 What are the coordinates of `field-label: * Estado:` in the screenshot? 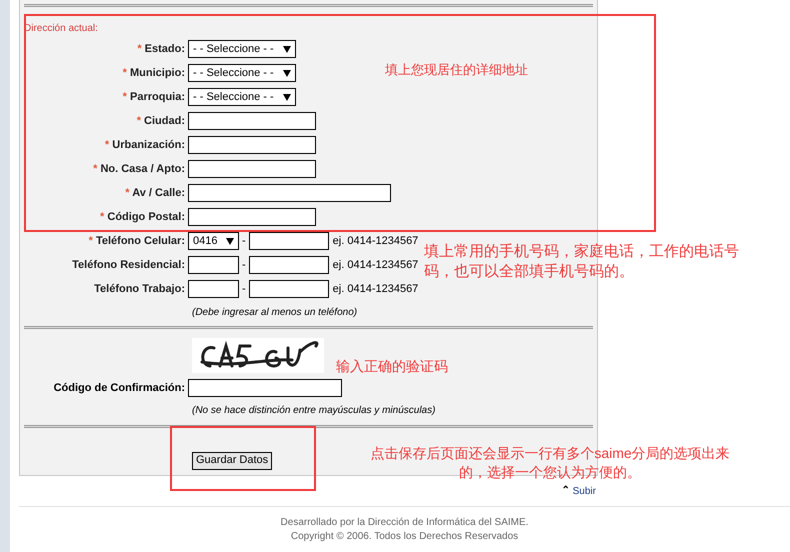 It's located at (161, 49).